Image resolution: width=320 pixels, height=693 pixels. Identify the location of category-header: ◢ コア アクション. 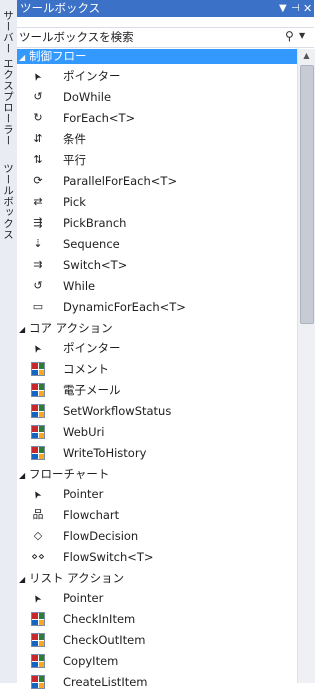
(157, 328).